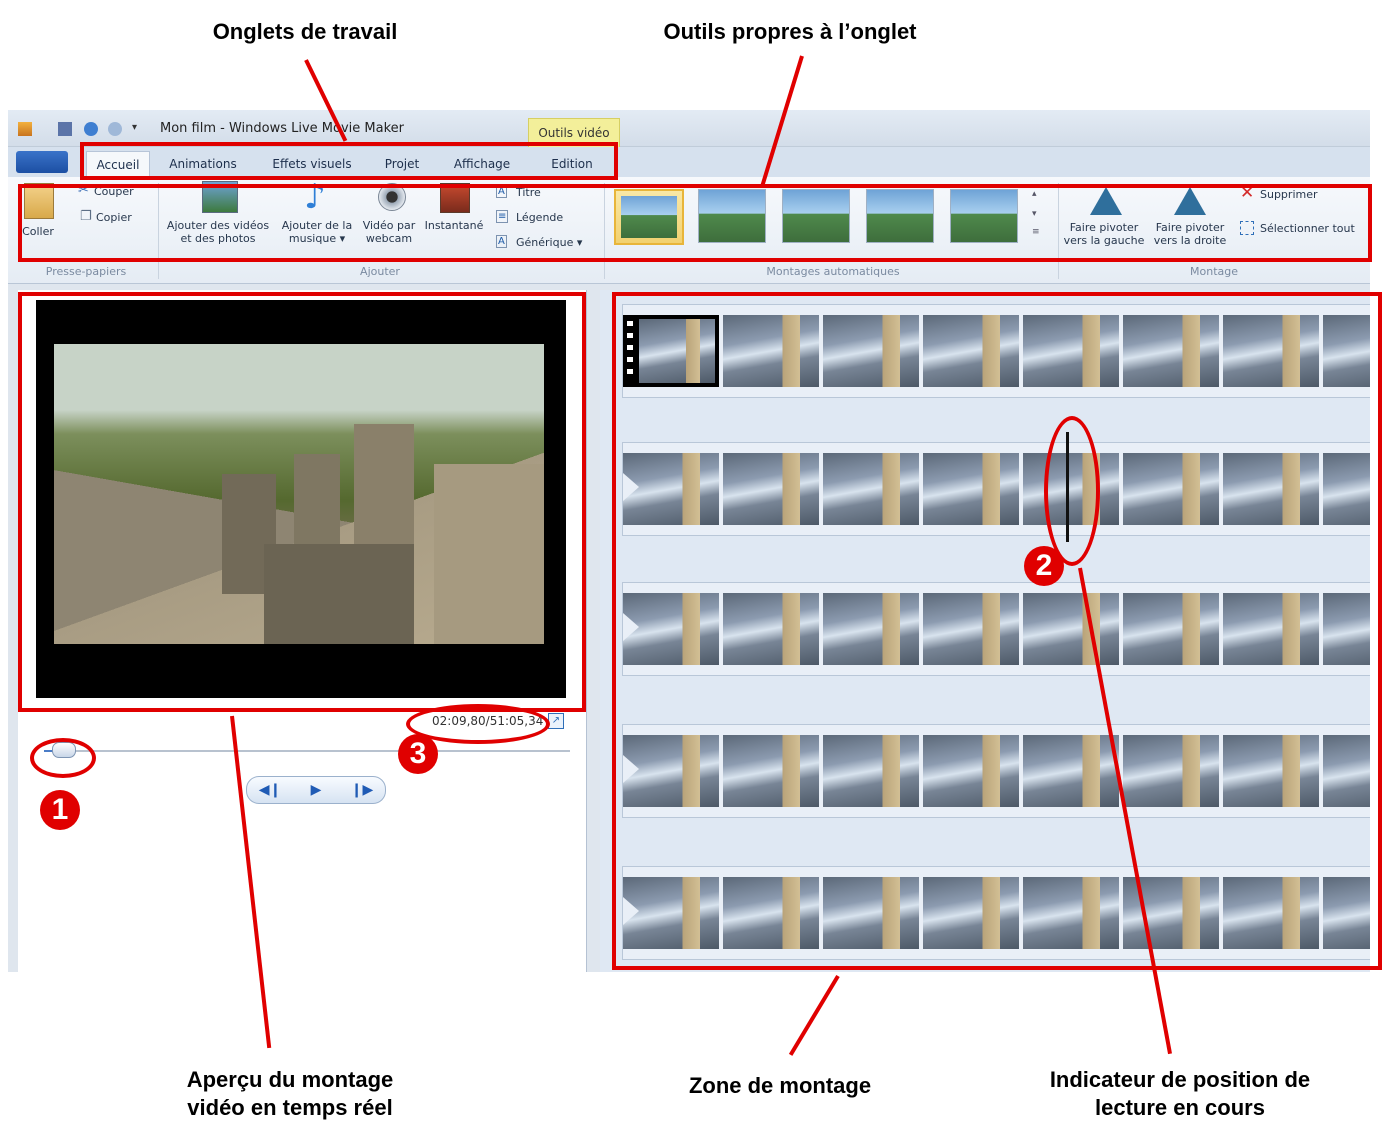 The width and height of the screenshot is (1382, 1126). Describe the element at coordinates (1180, 1079) in the screenshot. I see `annotation-position-line1: Indicateur de position de` at that location.